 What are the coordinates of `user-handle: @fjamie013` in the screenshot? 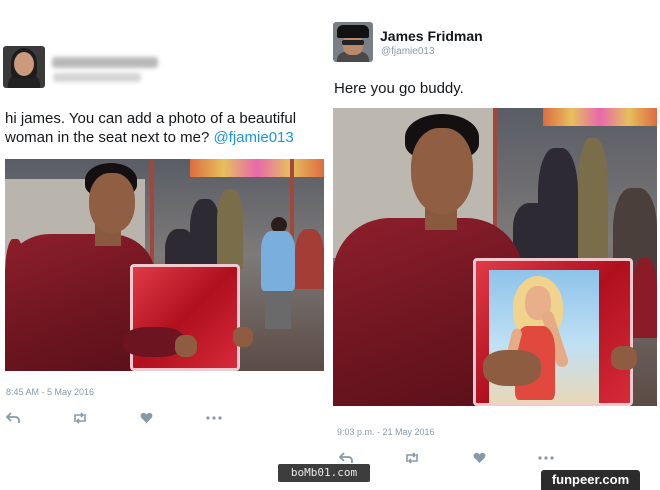 It's located at (408, 51).